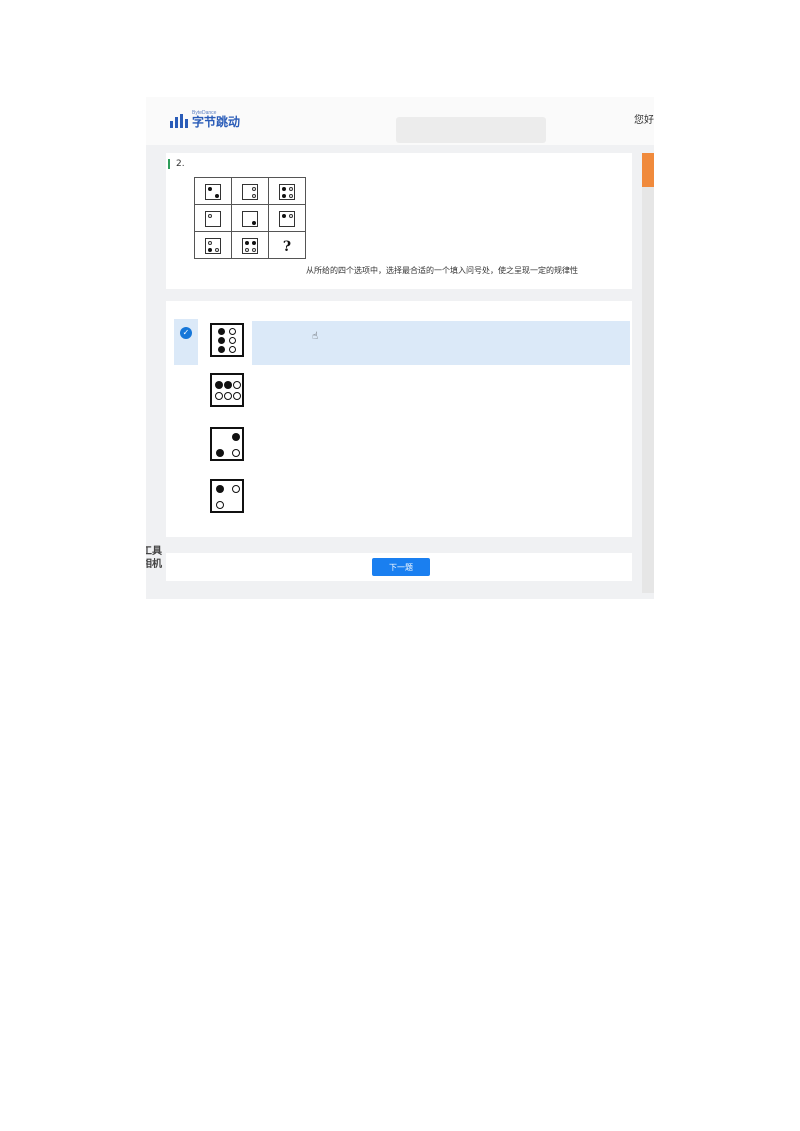 Image resolution: width=800 pixels, height=1131 pixels. What do you see at coordinates (227, 444) in the screenshot?
I see `option-c-figure` at bounding box center [227, 444].